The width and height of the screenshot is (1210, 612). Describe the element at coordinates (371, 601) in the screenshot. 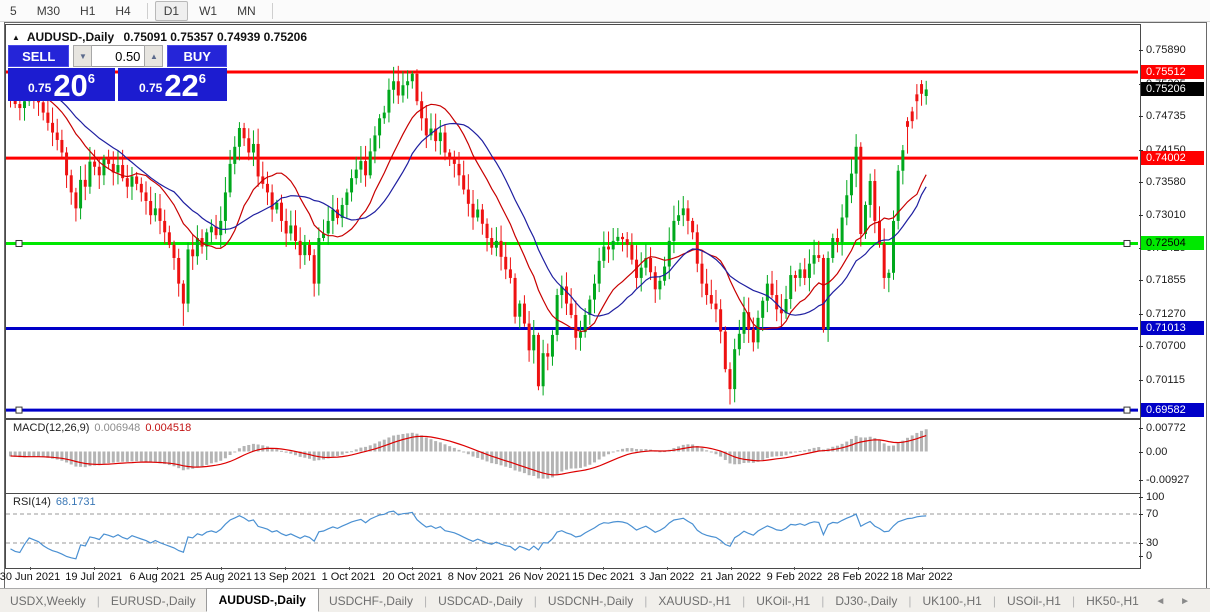

I see `chart-tab-usdchf-daily: USDCHF-,Daily` at that location.